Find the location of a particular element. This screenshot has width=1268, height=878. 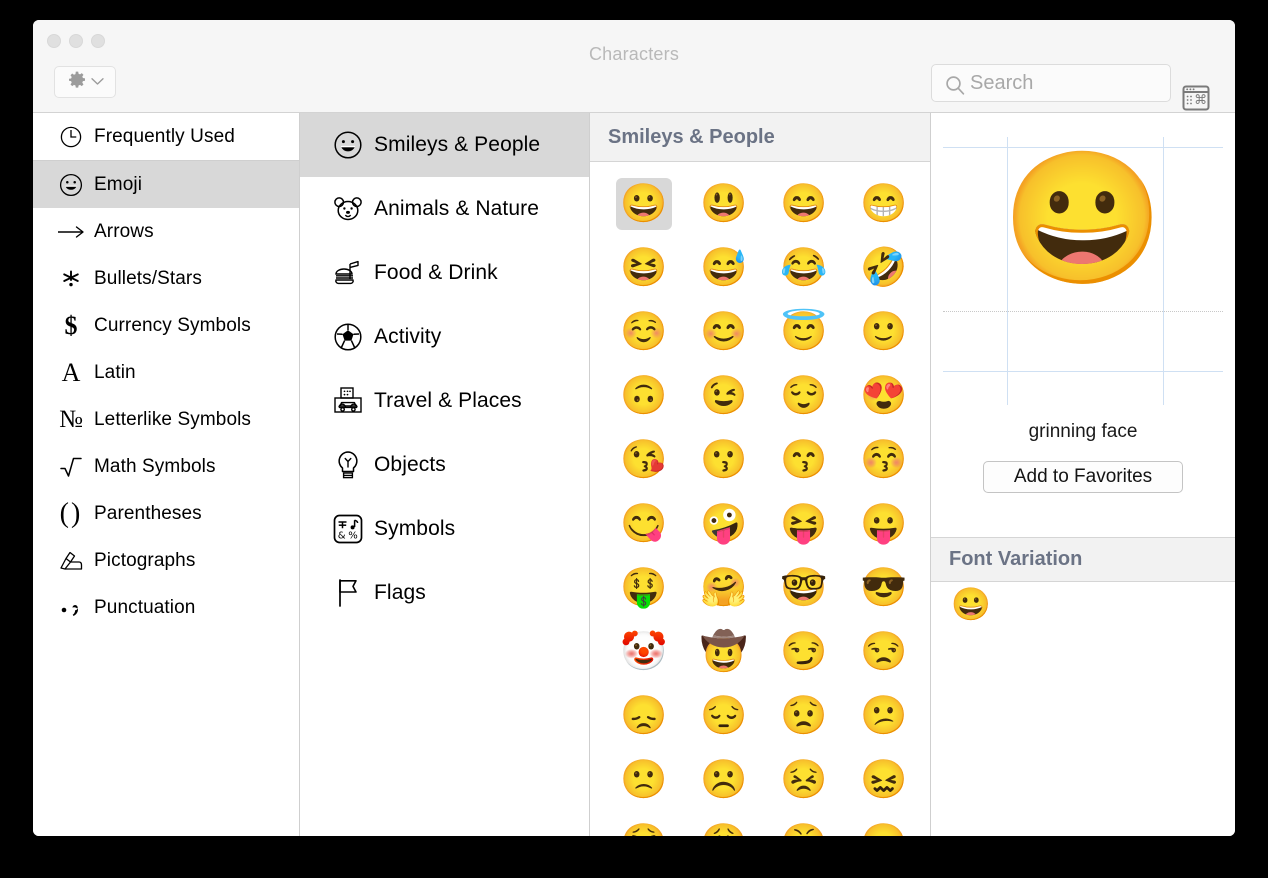

category-item-label: Smileys & People is located at coordinates (457, 144).